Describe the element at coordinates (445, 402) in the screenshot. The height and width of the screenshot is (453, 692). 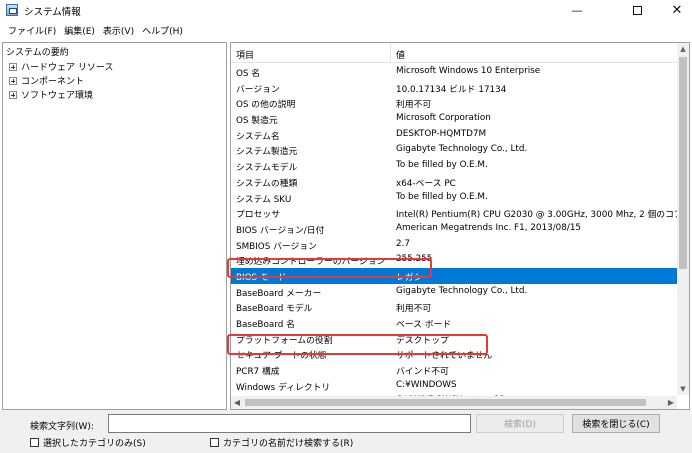
I see `horizontal-scroll-thumb` at that location.